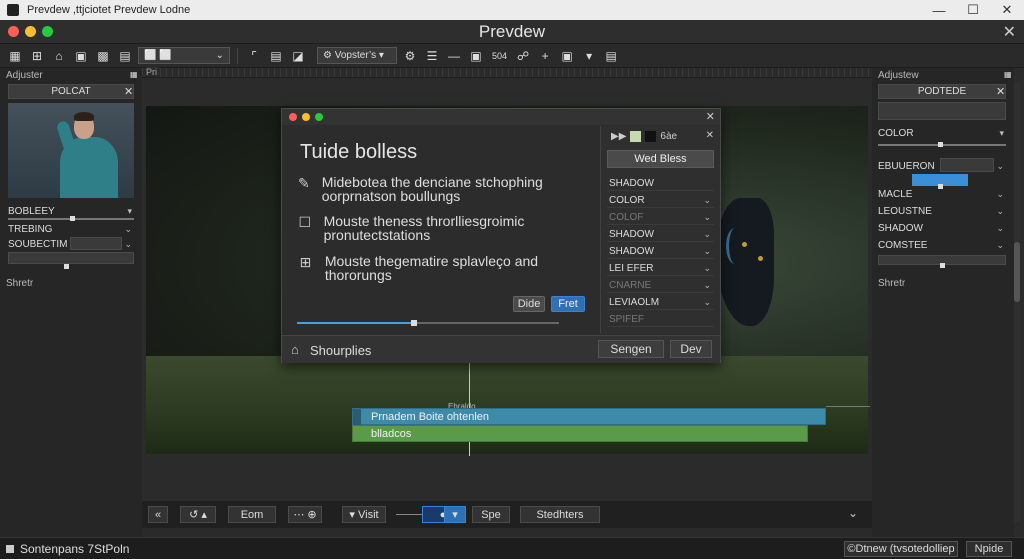 This screenshot has height=559, width=1024. Describe the element at coordinates (523, 56) in the screenshot. I see `link-icon: ☍` at that location.